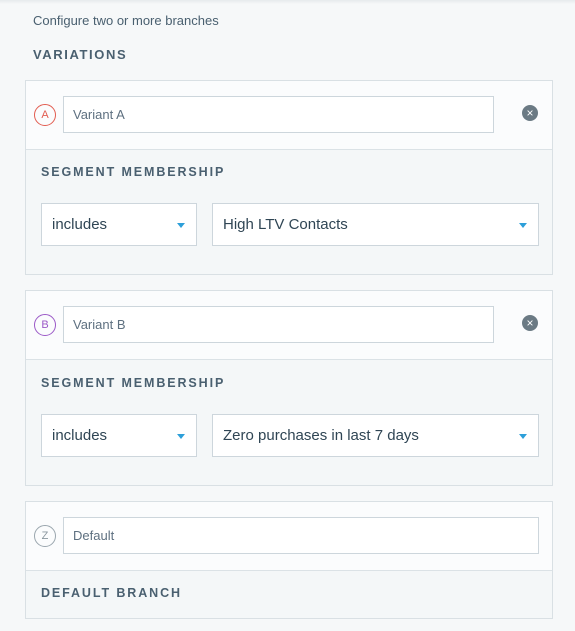 The width and height of the screenshot is (575, 631). I want to click on variant-header: A ×, so click(289, 115).